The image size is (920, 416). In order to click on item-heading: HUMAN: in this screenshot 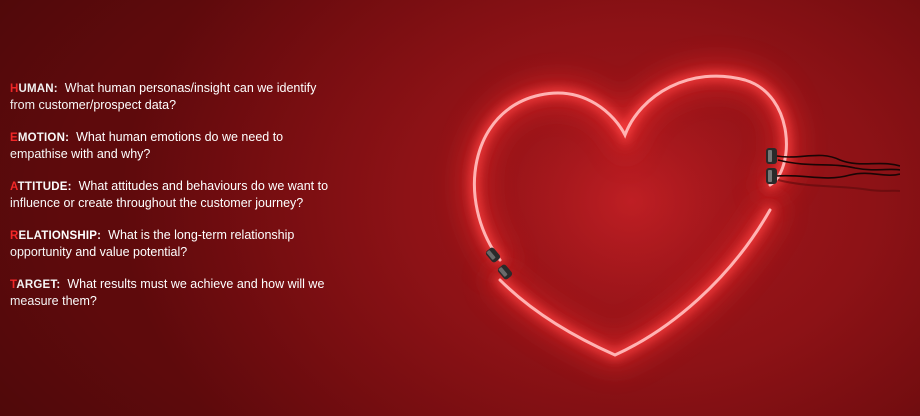, I will do `click(34, 89)`.